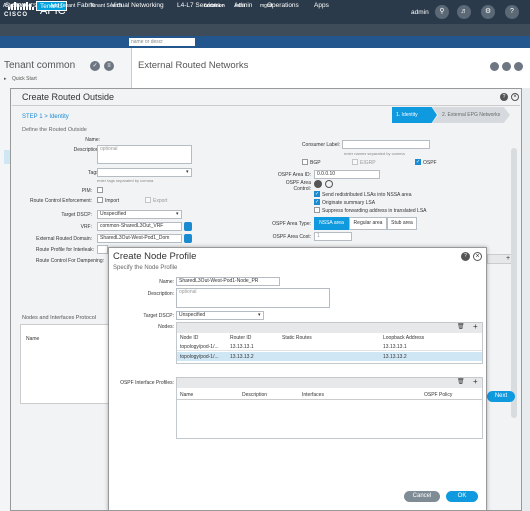 Image resolution: width=530 pixels, height=511 pixels. Describe the element at coordinates (64, 250) in the screenshot. I see `rp-interleak-label: Route Profile for Interleak:` at that location.